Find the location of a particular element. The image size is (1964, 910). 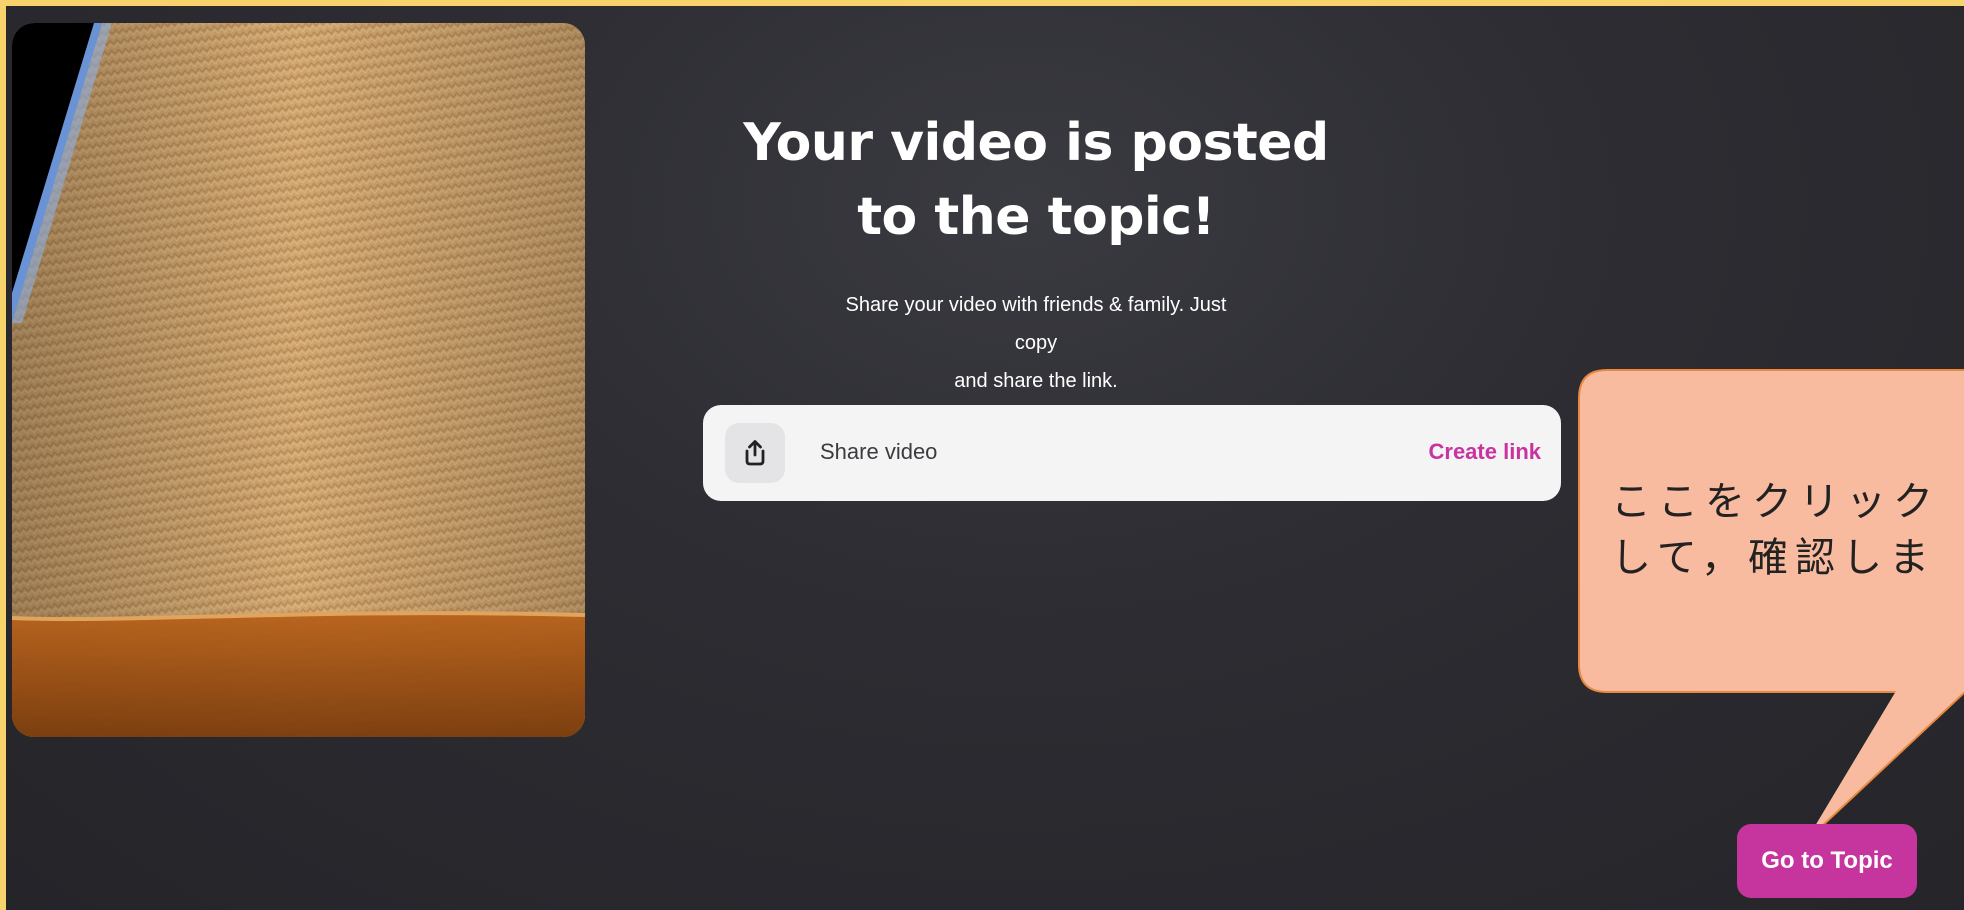

share-icon-button is located at coordinates (755, 453).